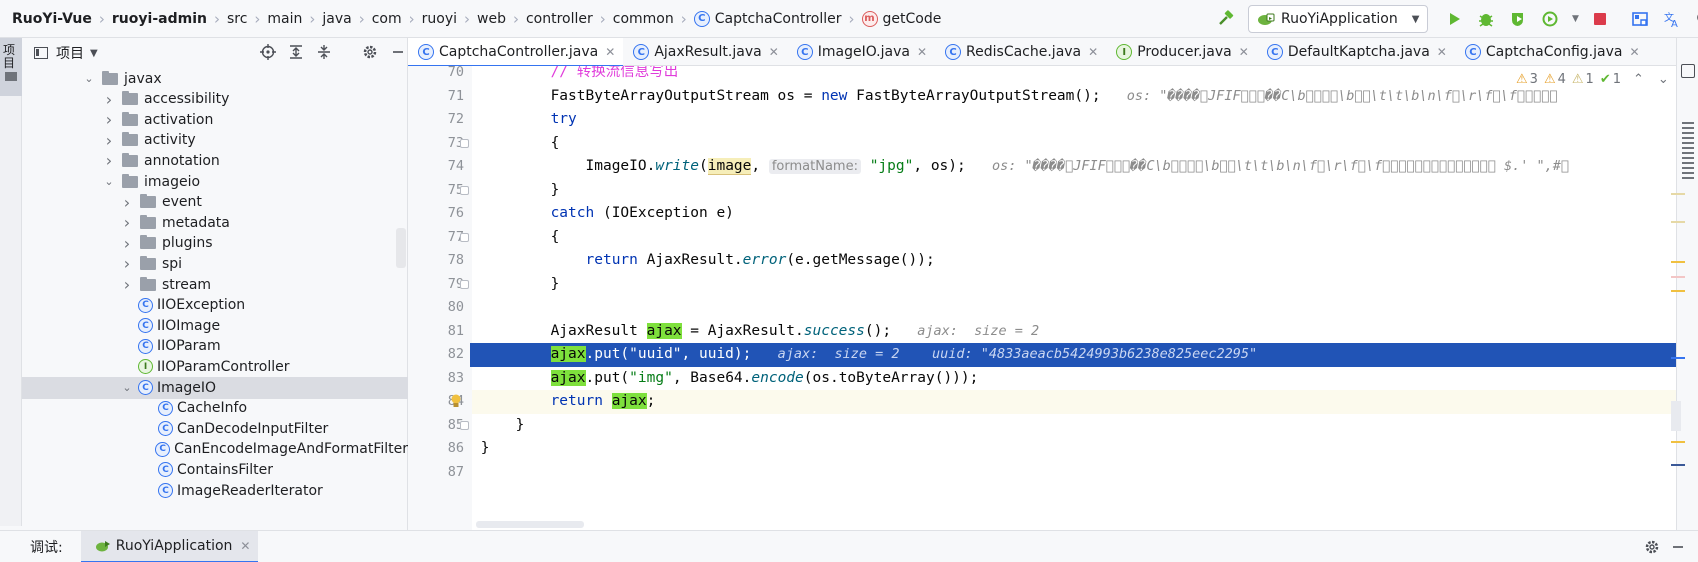 The height and width of the screenshot is (562, 1698). Describe the element at coordinates (215, 182) in the screenshot. I see `tree-item: ⌄ imageio` at that location.